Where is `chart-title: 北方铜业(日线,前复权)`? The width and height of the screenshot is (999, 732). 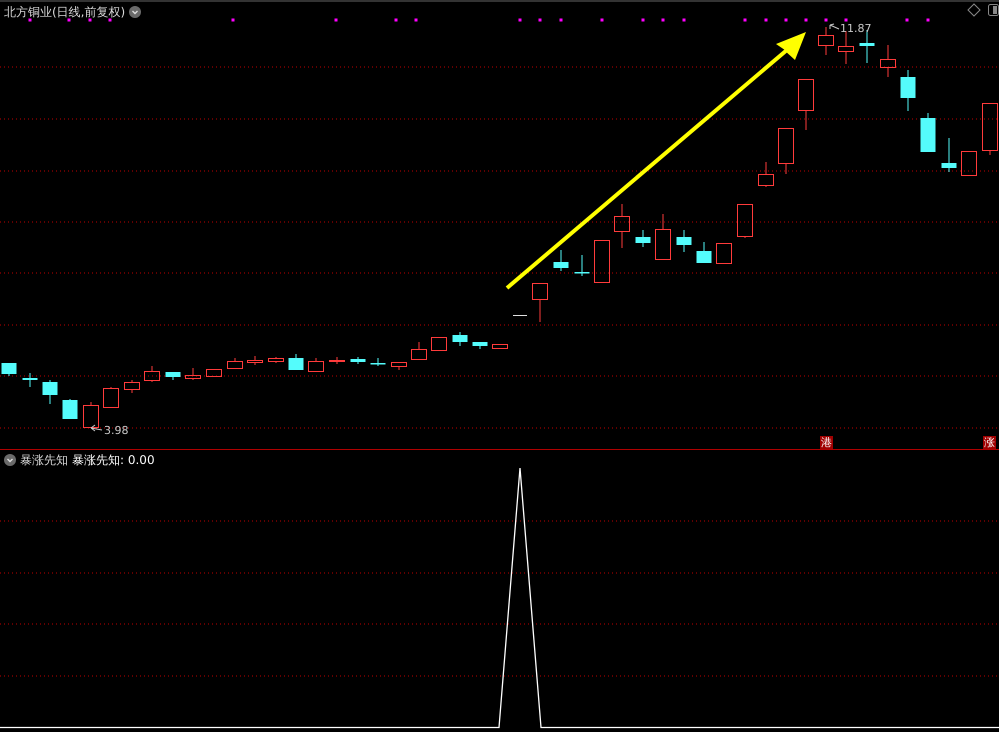 chart-title: 北方铜业(日线,前复权) is located at coordinates (65, 12).